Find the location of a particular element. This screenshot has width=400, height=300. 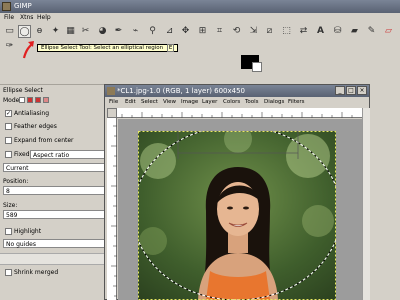

toolbox-menubar: File Xtns Help is located at coordinates (200, 18).